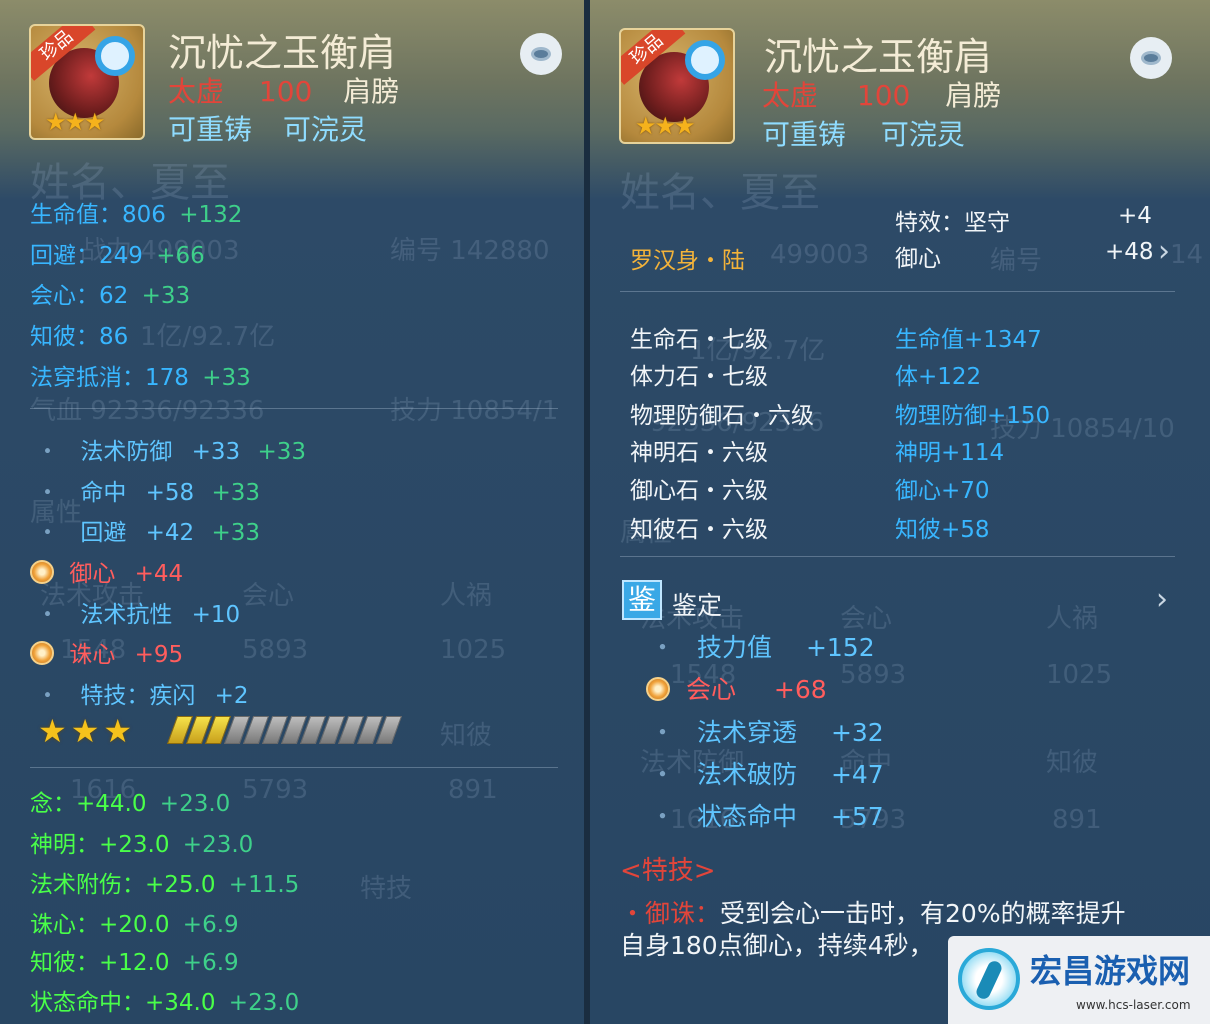  Describe the element at coordinates (126, 452) in the screenshot. I see `stat-label: 法术防御` at that location.